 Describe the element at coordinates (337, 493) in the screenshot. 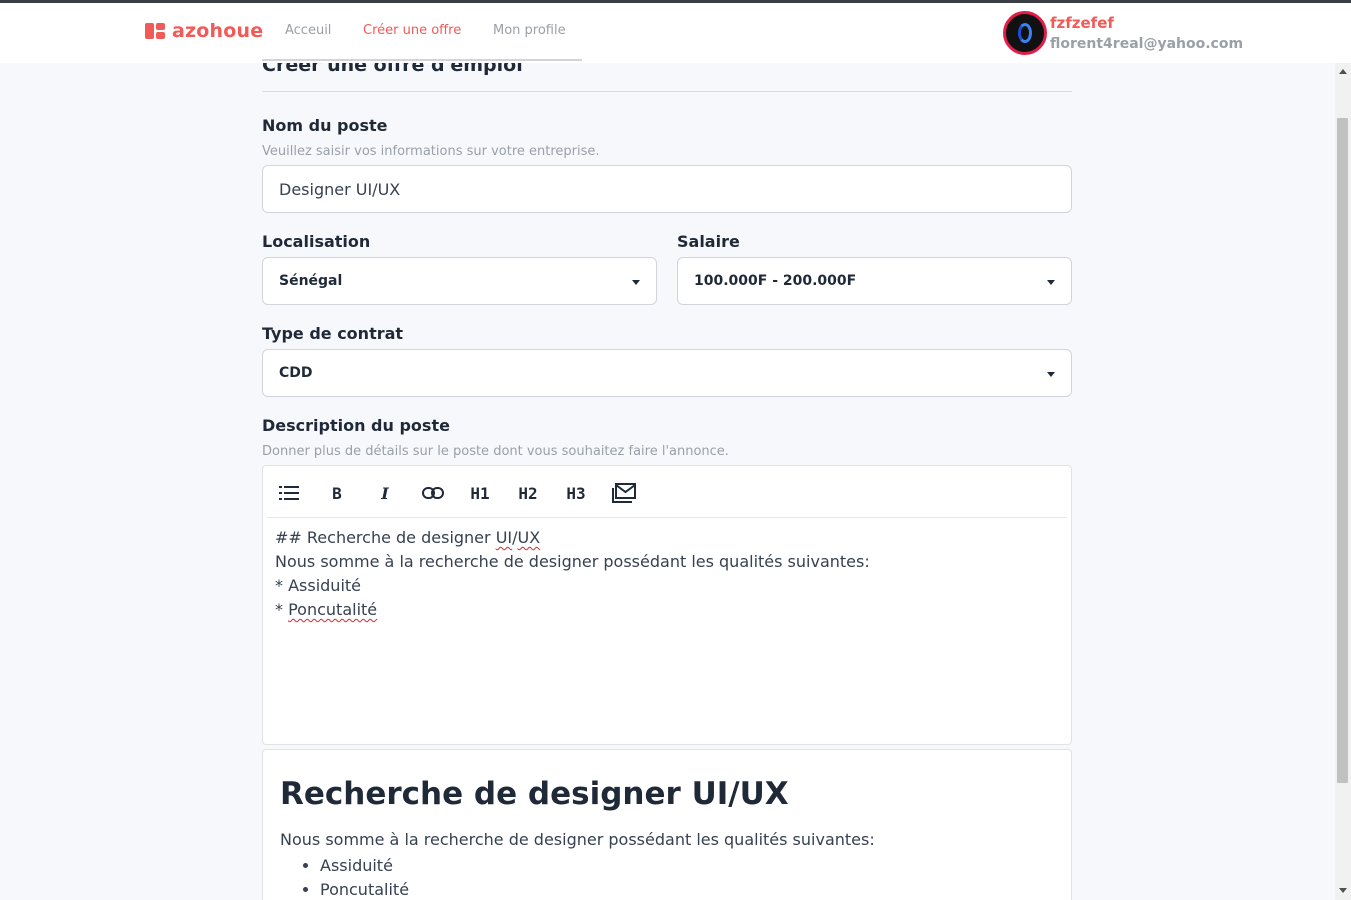

I see `bold-icon: B` at that location.